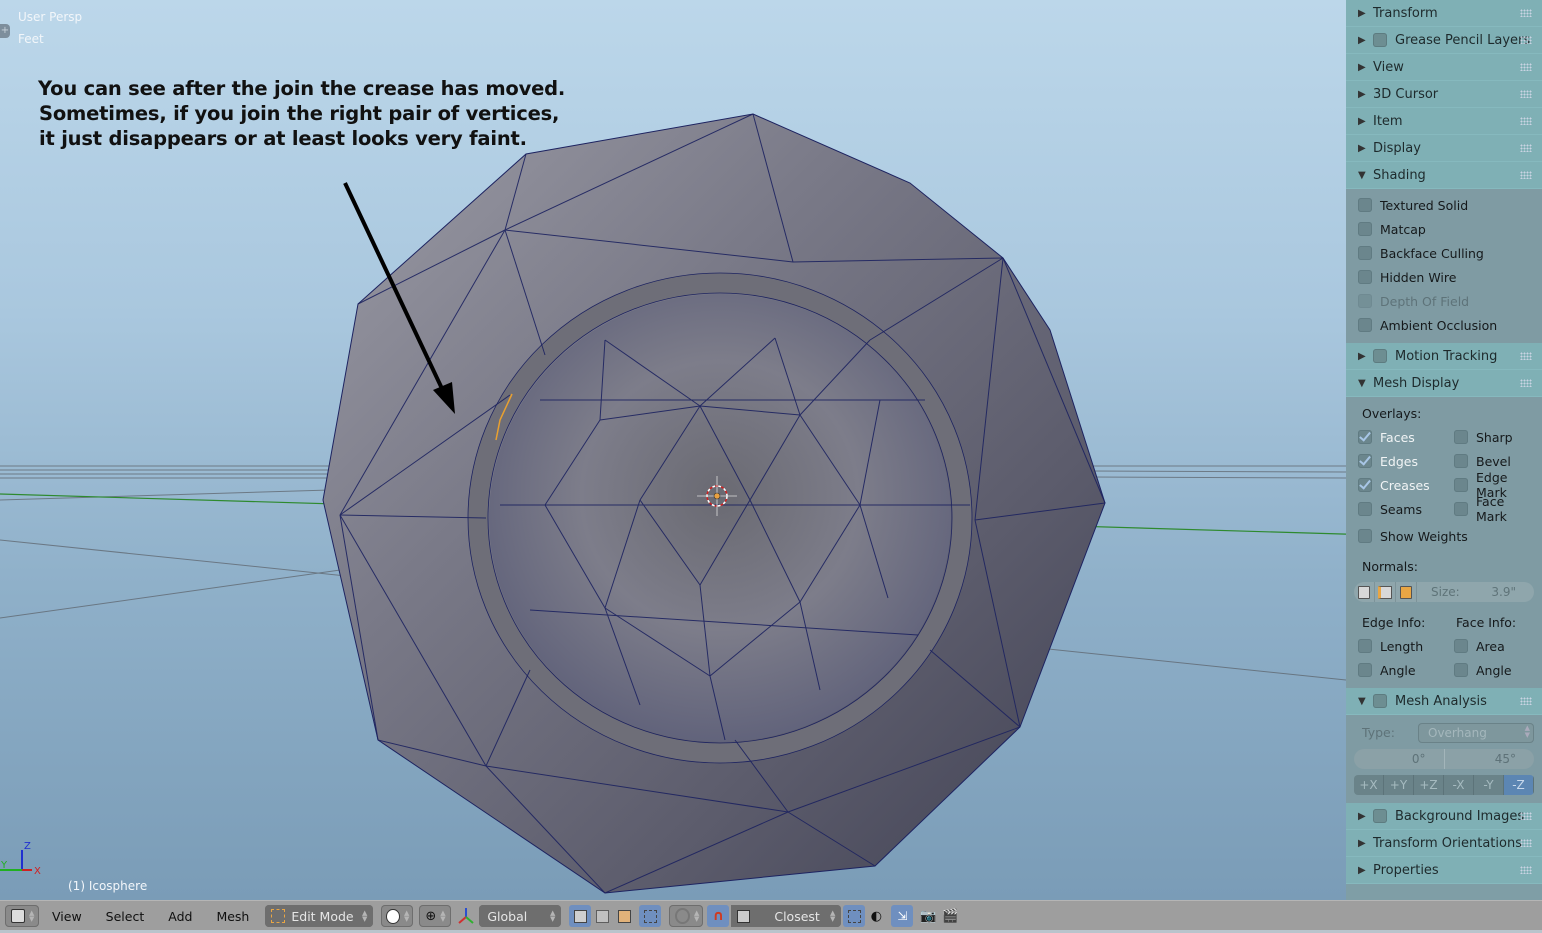 The width and height of the screenshot is (1542, 933). Describe the element at coordinates (1444, 536) in the screenshot. I see `option-show-weights: Show Weights` at that location.